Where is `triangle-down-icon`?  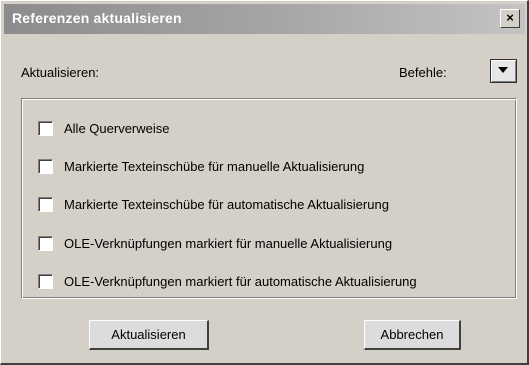 triangle-down-icon is located at coordinates (503, 70).